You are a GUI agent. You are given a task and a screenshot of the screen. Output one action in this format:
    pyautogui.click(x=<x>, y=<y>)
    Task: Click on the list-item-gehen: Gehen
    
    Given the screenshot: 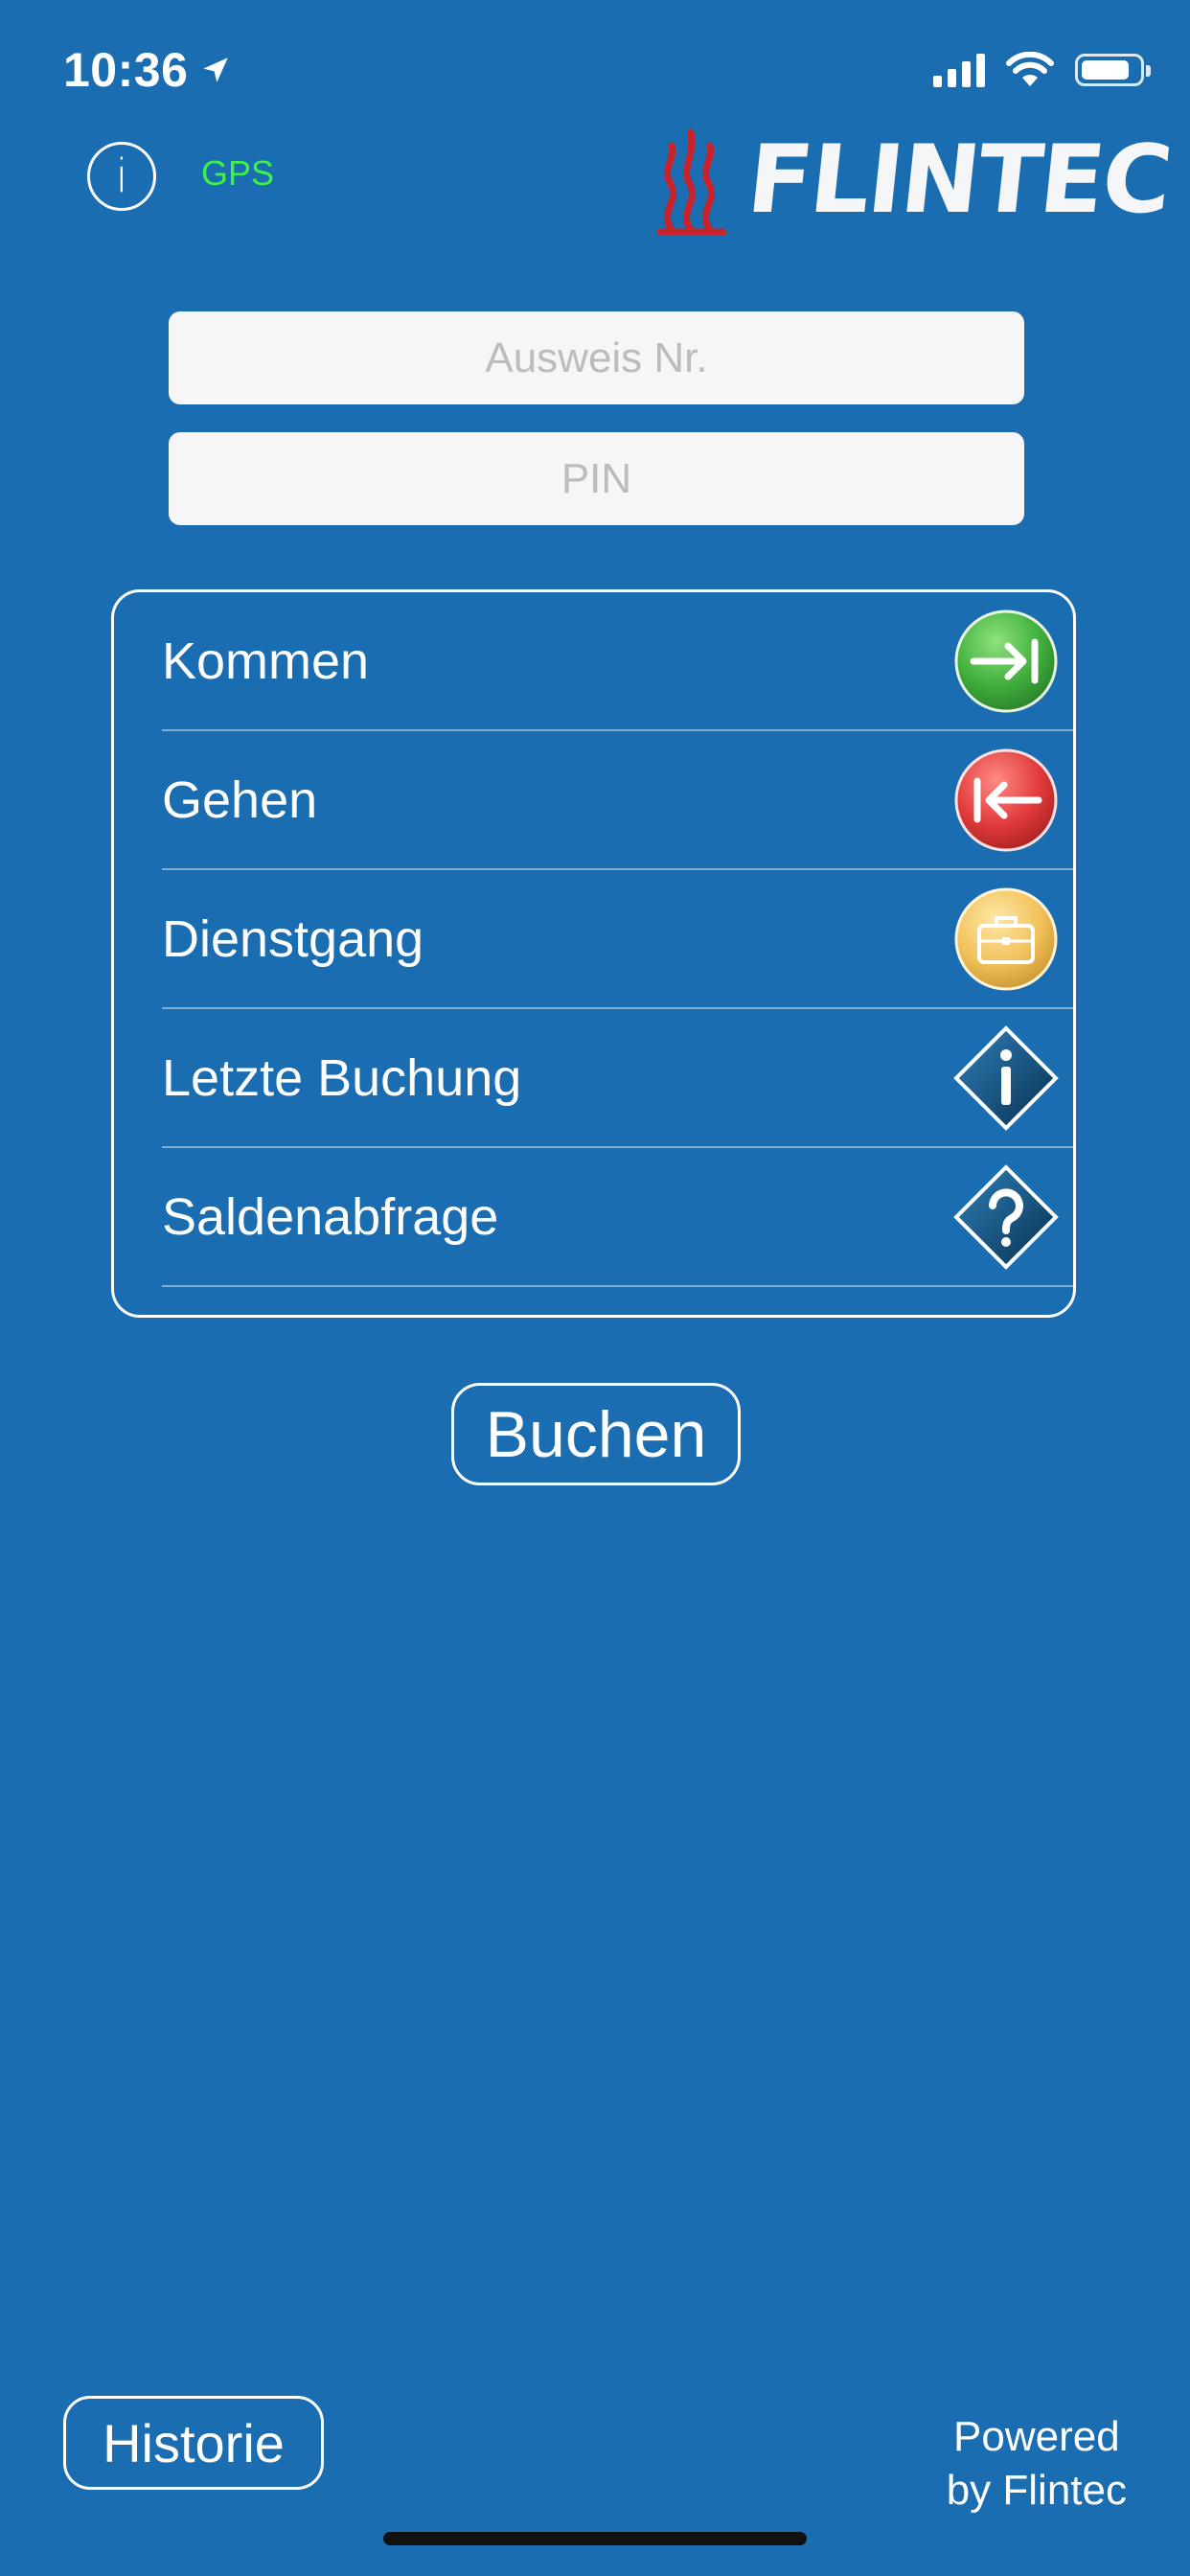 What is the action you would take?
    pyautogui.click(x=618, y=800)
    